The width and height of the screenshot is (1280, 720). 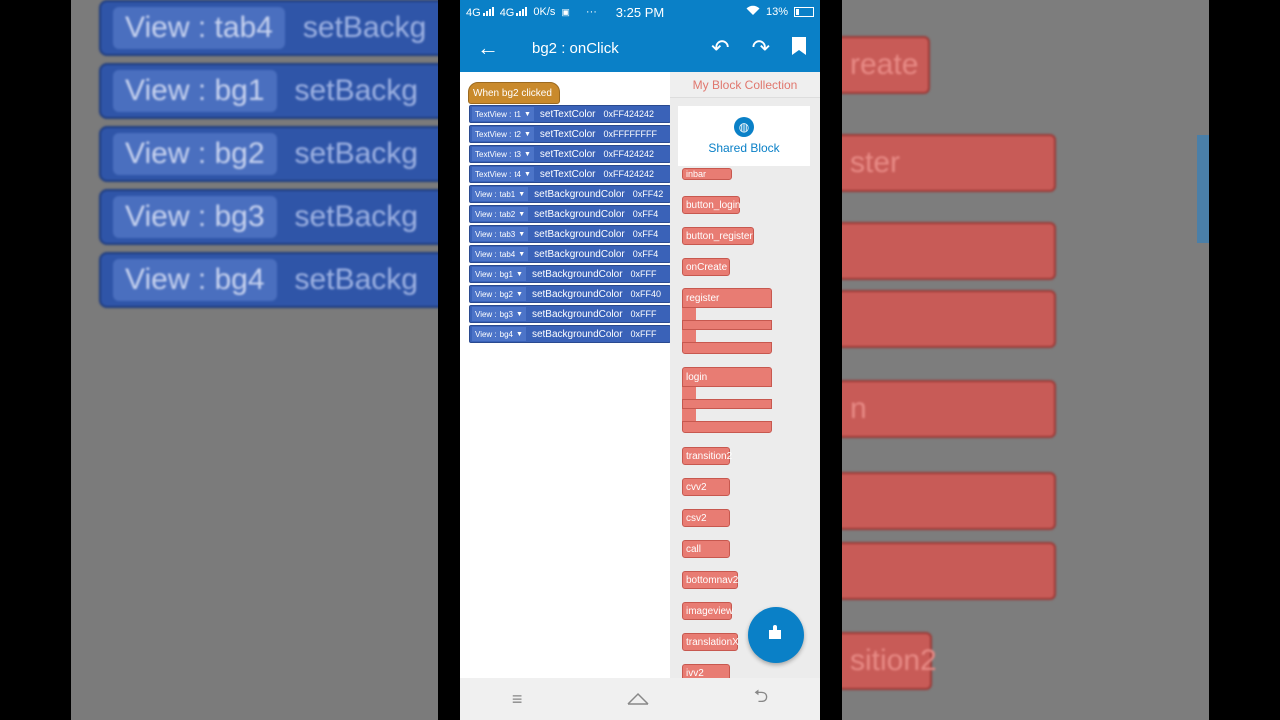 I want to click on color-value-field: 0xFF42, so click(x=648, y=194).